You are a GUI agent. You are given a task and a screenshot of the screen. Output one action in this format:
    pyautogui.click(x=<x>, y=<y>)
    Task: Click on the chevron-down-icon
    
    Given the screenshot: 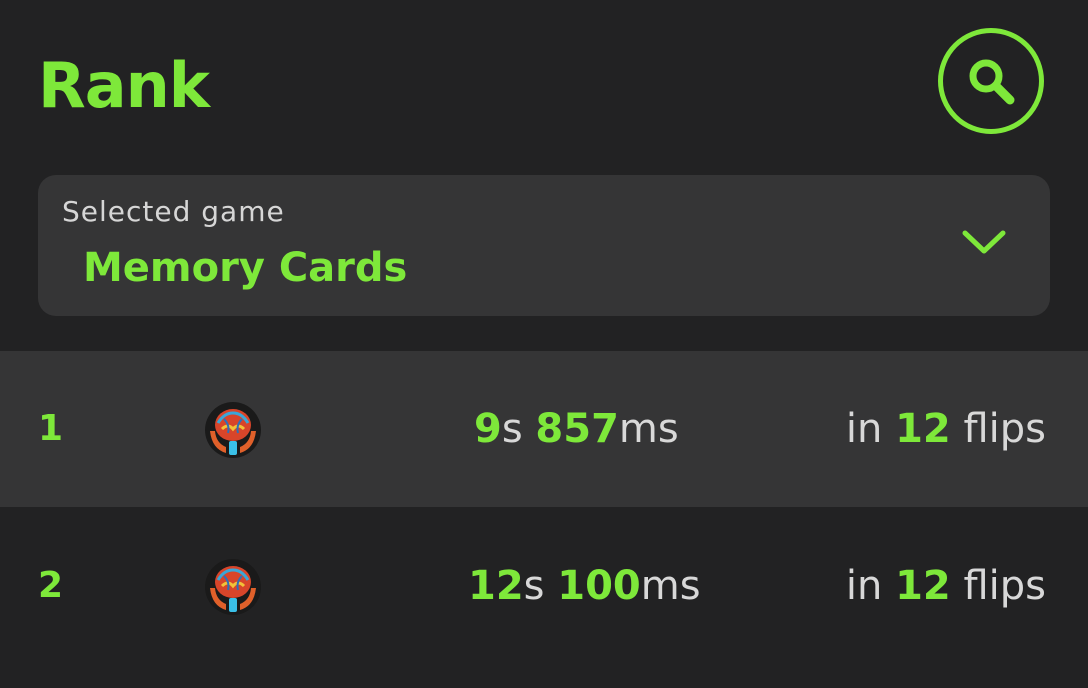 What is the action you would take?
    pyautogui.click(x=984, y=242)
    